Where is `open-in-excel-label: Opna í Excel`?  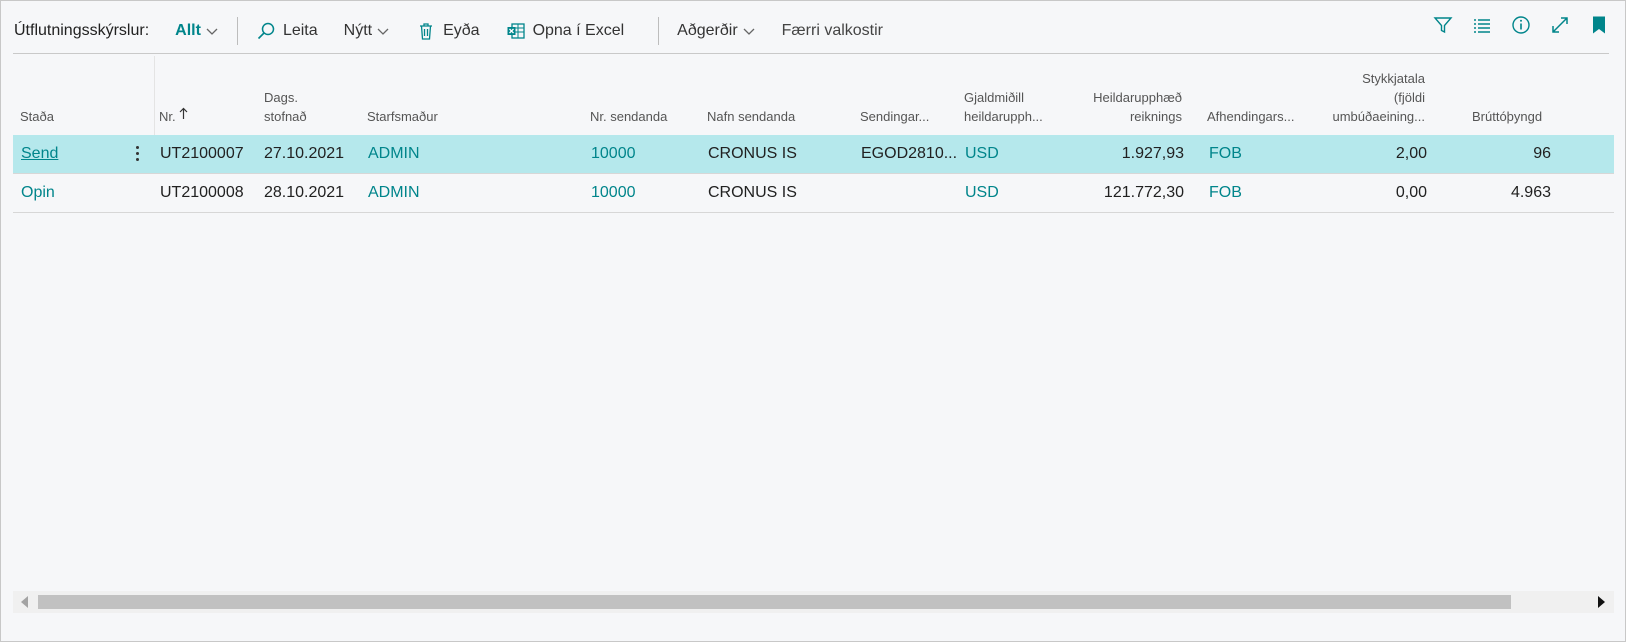 open-in-excel-label: Opna í Excel is located at coordinates (578, 30).